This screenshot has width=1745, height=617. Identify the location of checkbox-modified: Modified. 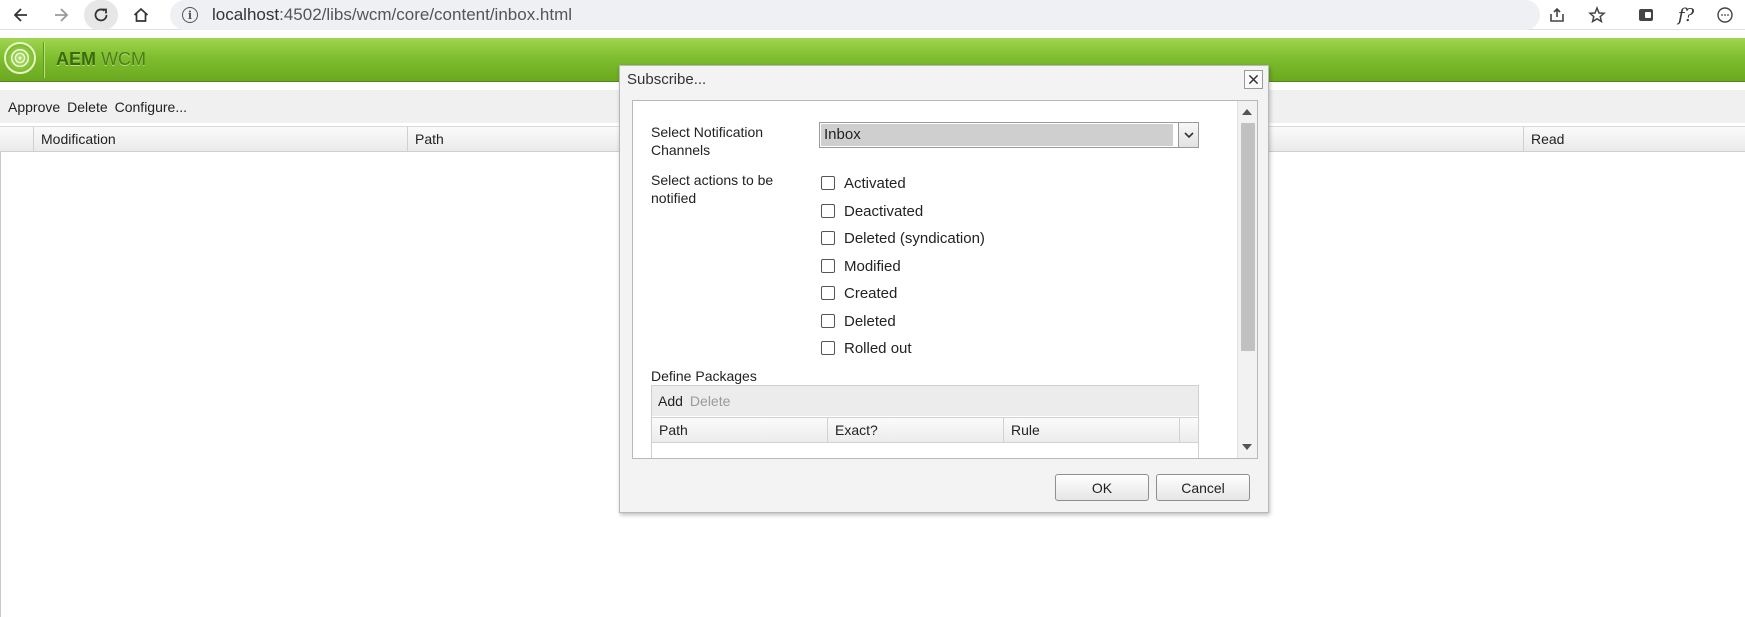
(861, 266).